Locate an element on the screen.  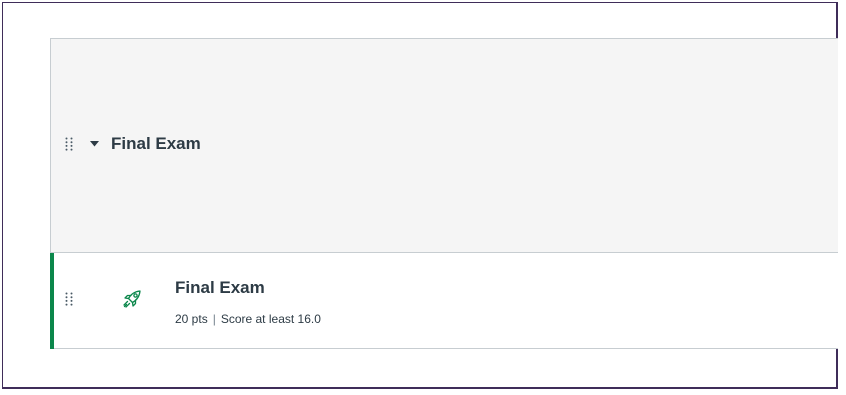
caret-down-icon is located at coordinates (94, 144).